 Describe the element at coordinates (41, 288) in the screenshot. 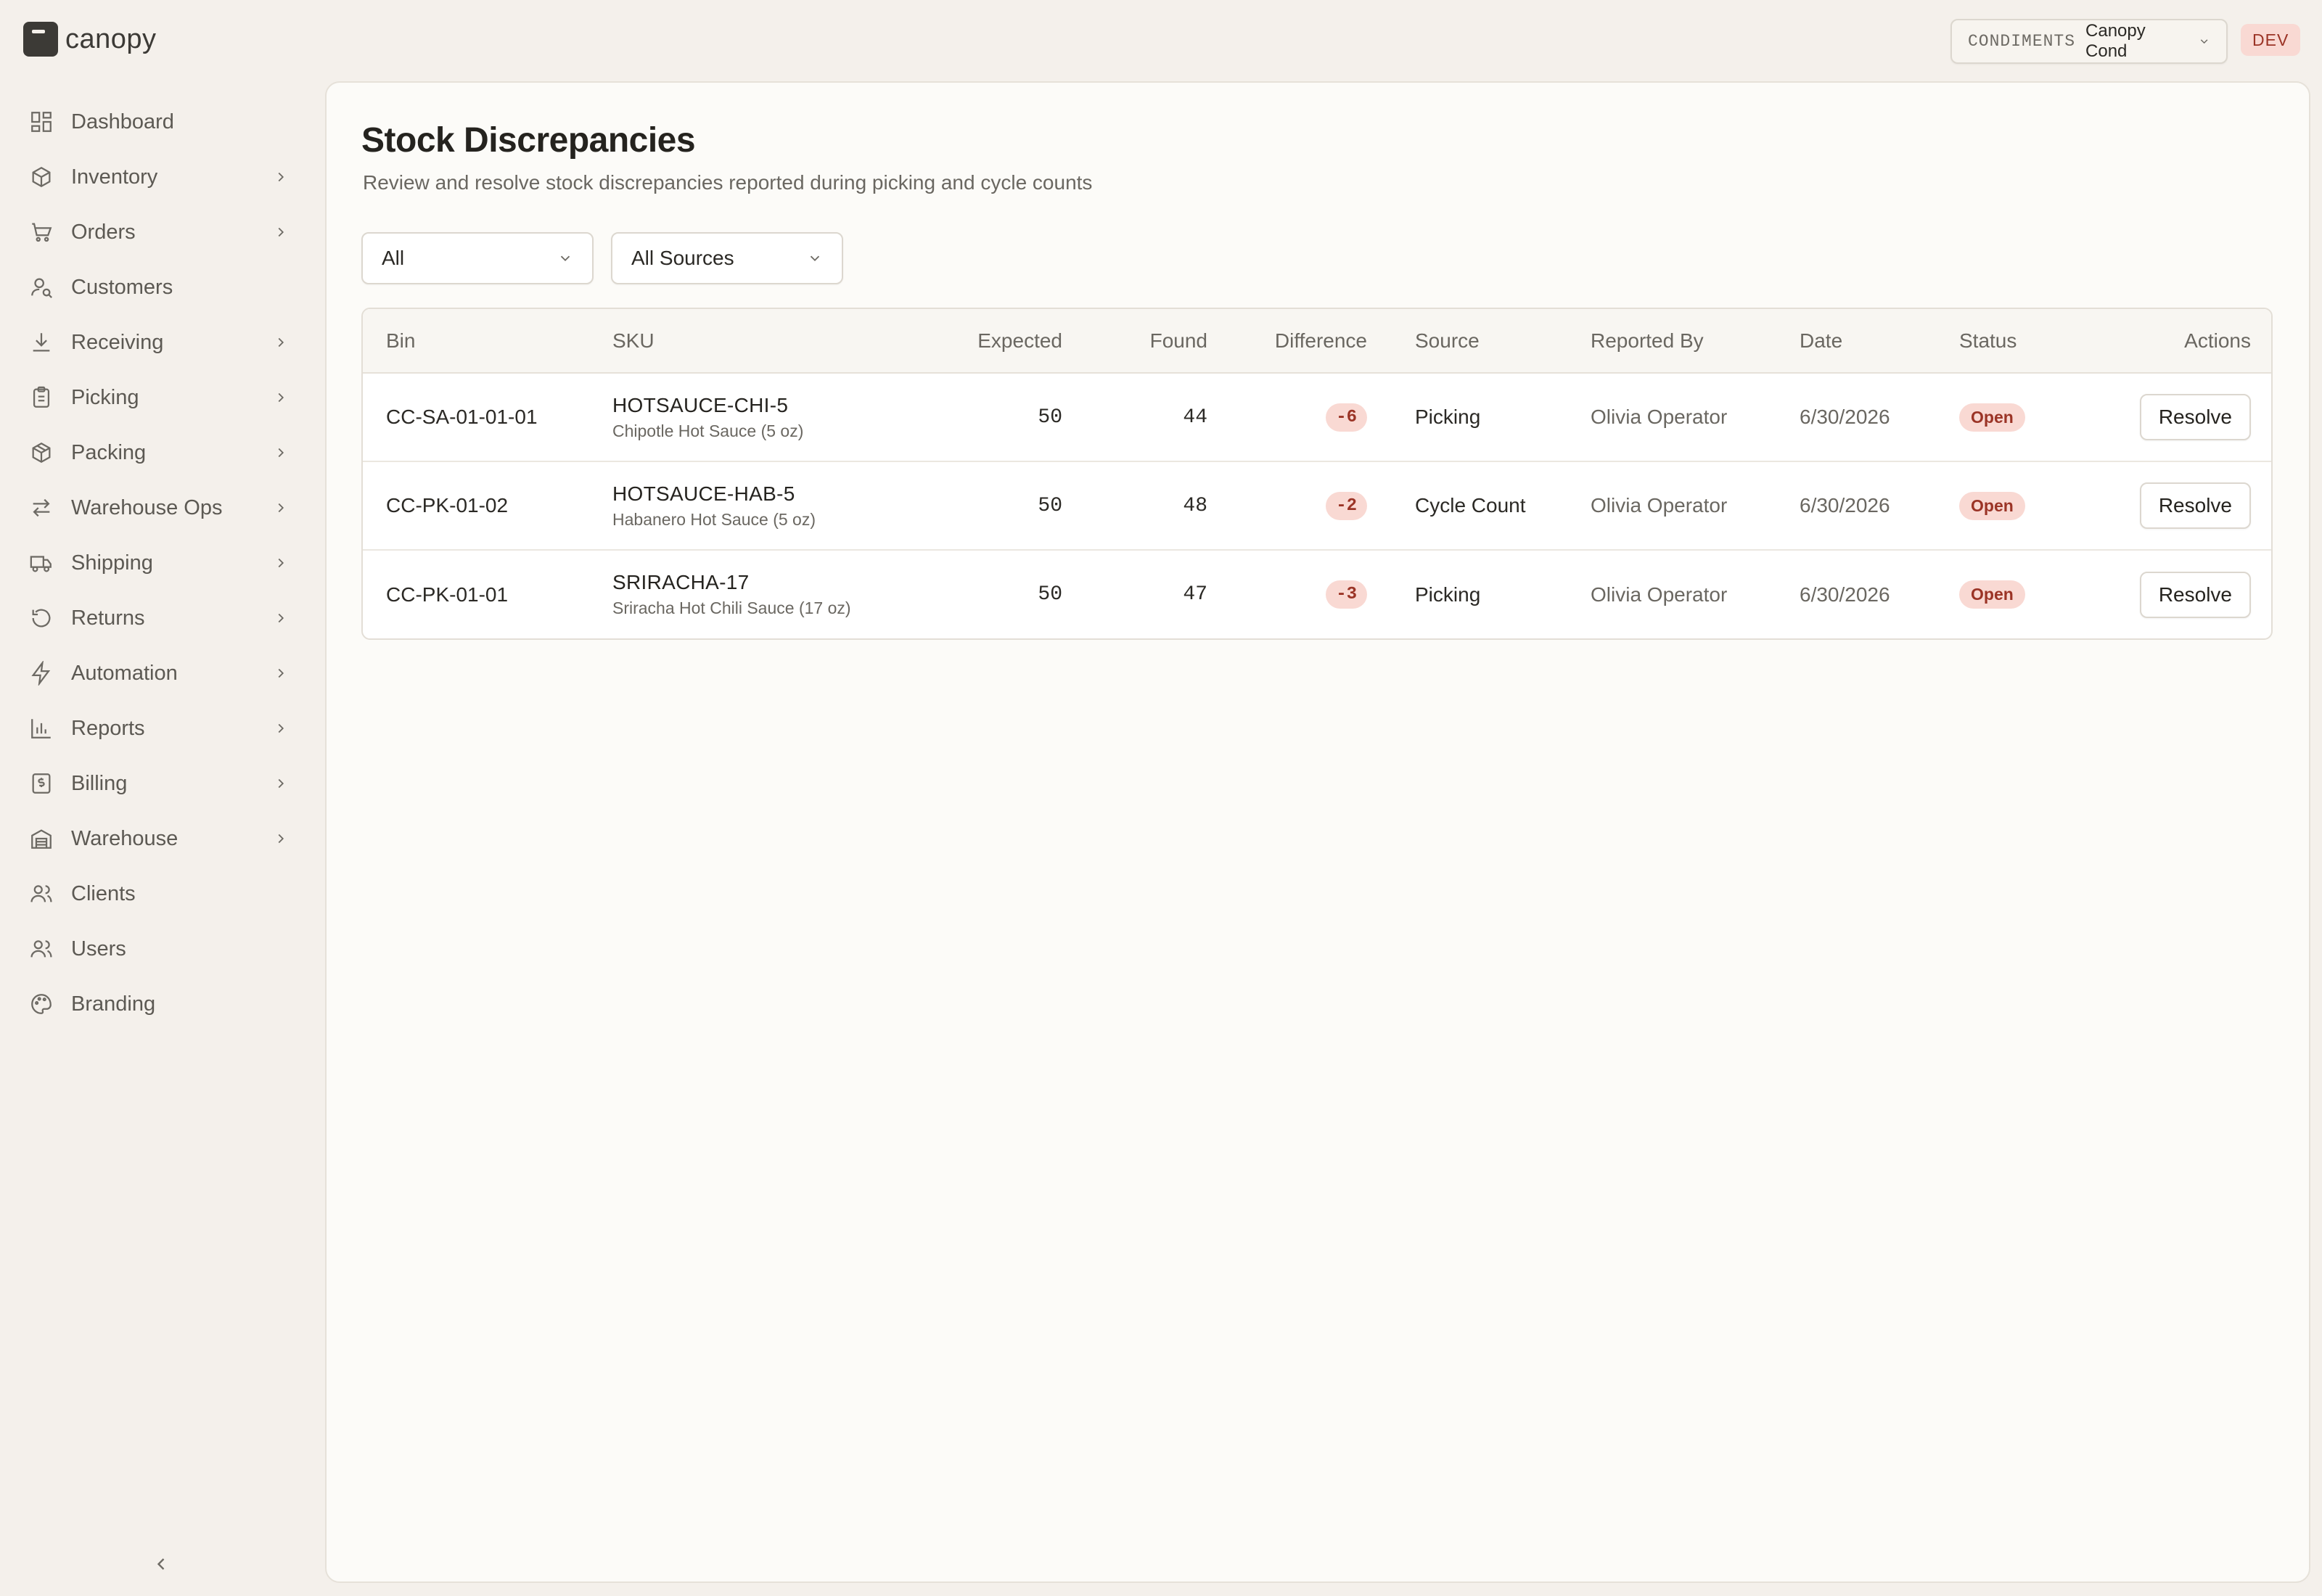

I see `customer-icon` at that location.